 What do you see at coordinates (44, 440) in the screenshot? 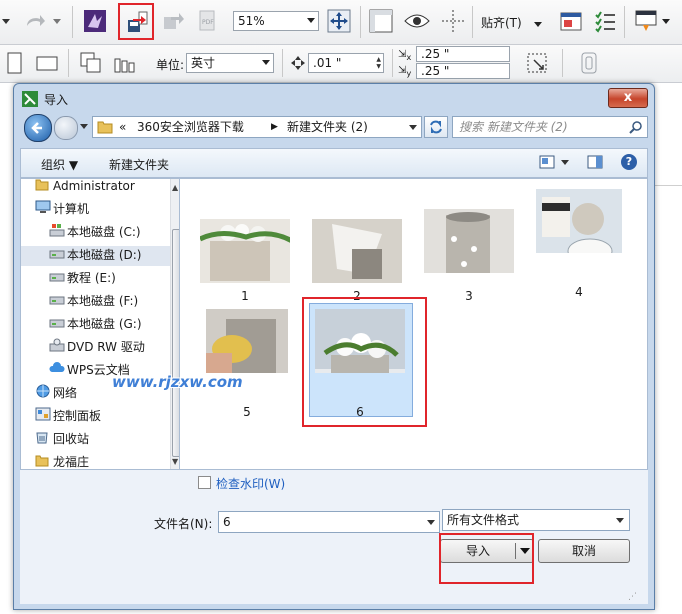
I see `recycle-bin-icon` at bounding box center [44, 440].